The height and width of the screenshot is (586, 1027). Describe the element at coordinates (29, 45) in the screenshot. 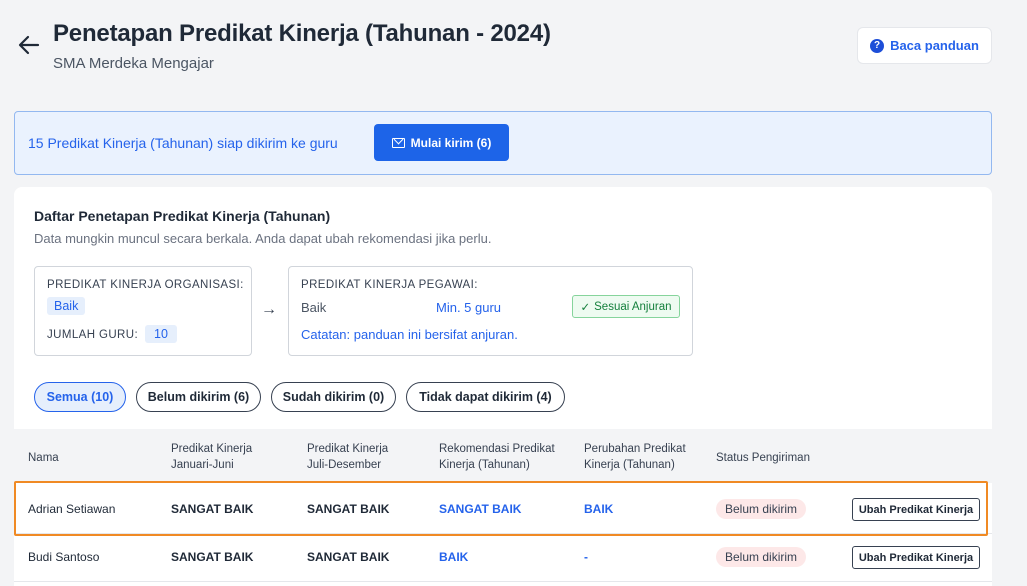

I see `arrow-left-icon` at that location.